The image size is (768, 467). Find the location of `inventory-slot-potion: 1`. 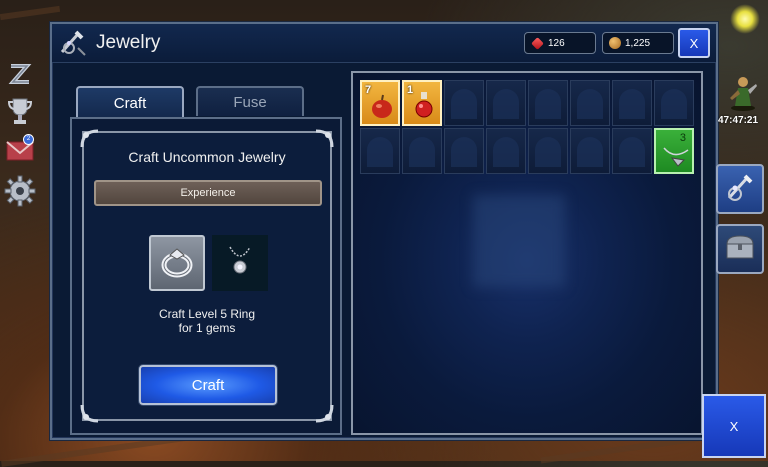

inventory-slot-potion: 1 is located at coordinates (422, 103).